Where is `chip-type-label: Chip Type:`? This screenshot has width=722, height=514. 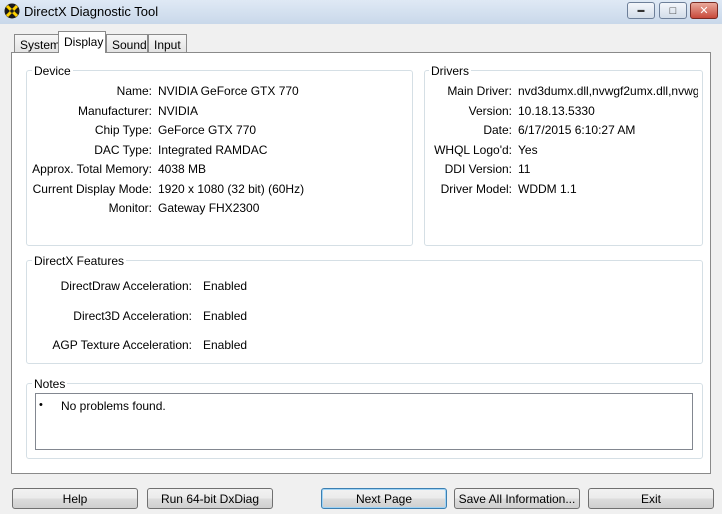
chip-type-label: Chip Type: is located at coordinates (123, 130).